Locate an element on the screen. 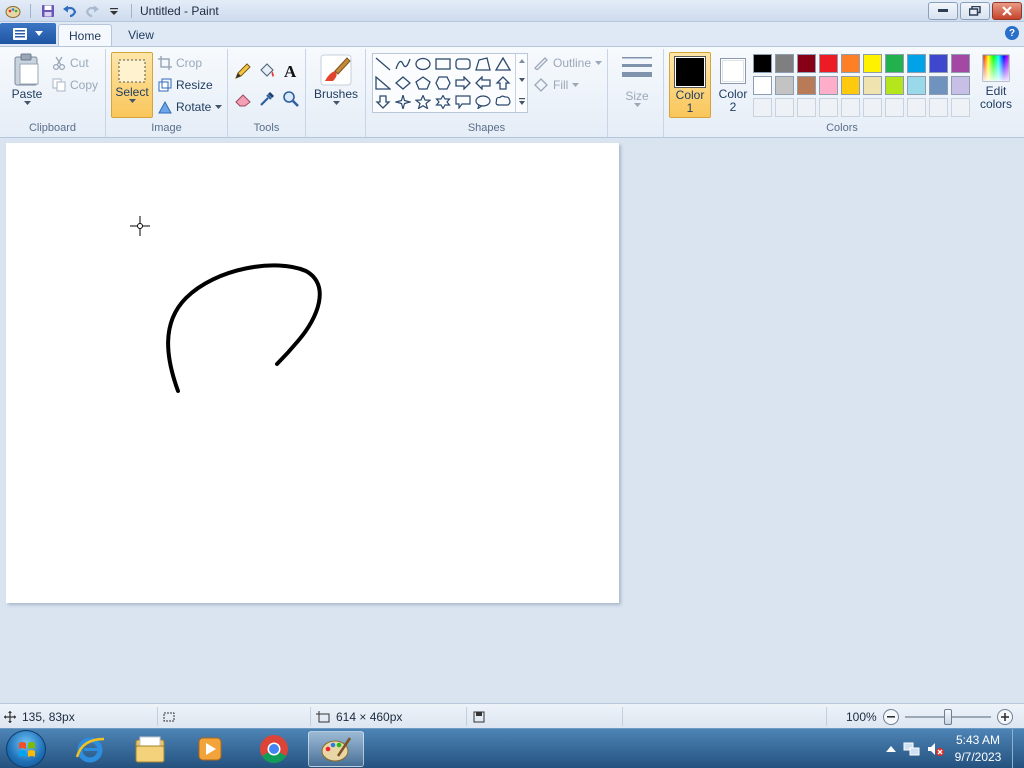  taskbar-internet-explorer is located at coordinates (90, 749).